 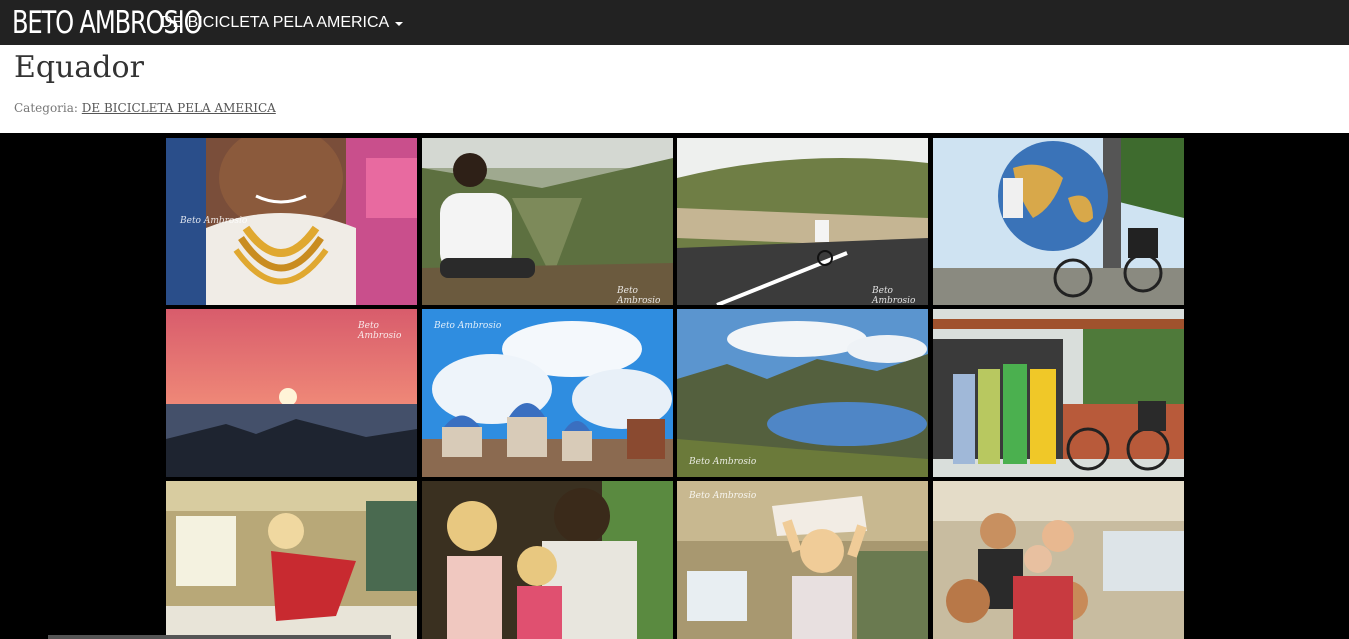 I want to click on category-line: Categoria: DE BICICLETA PELA AMERICA, so click(x=145, y=108).